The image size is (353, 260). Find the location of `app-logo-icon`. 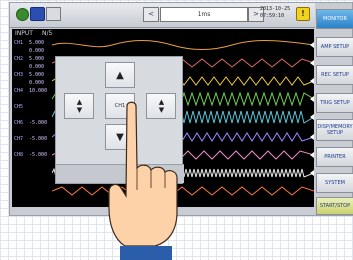

app-logo-icon is located at coordinates (22, 14).